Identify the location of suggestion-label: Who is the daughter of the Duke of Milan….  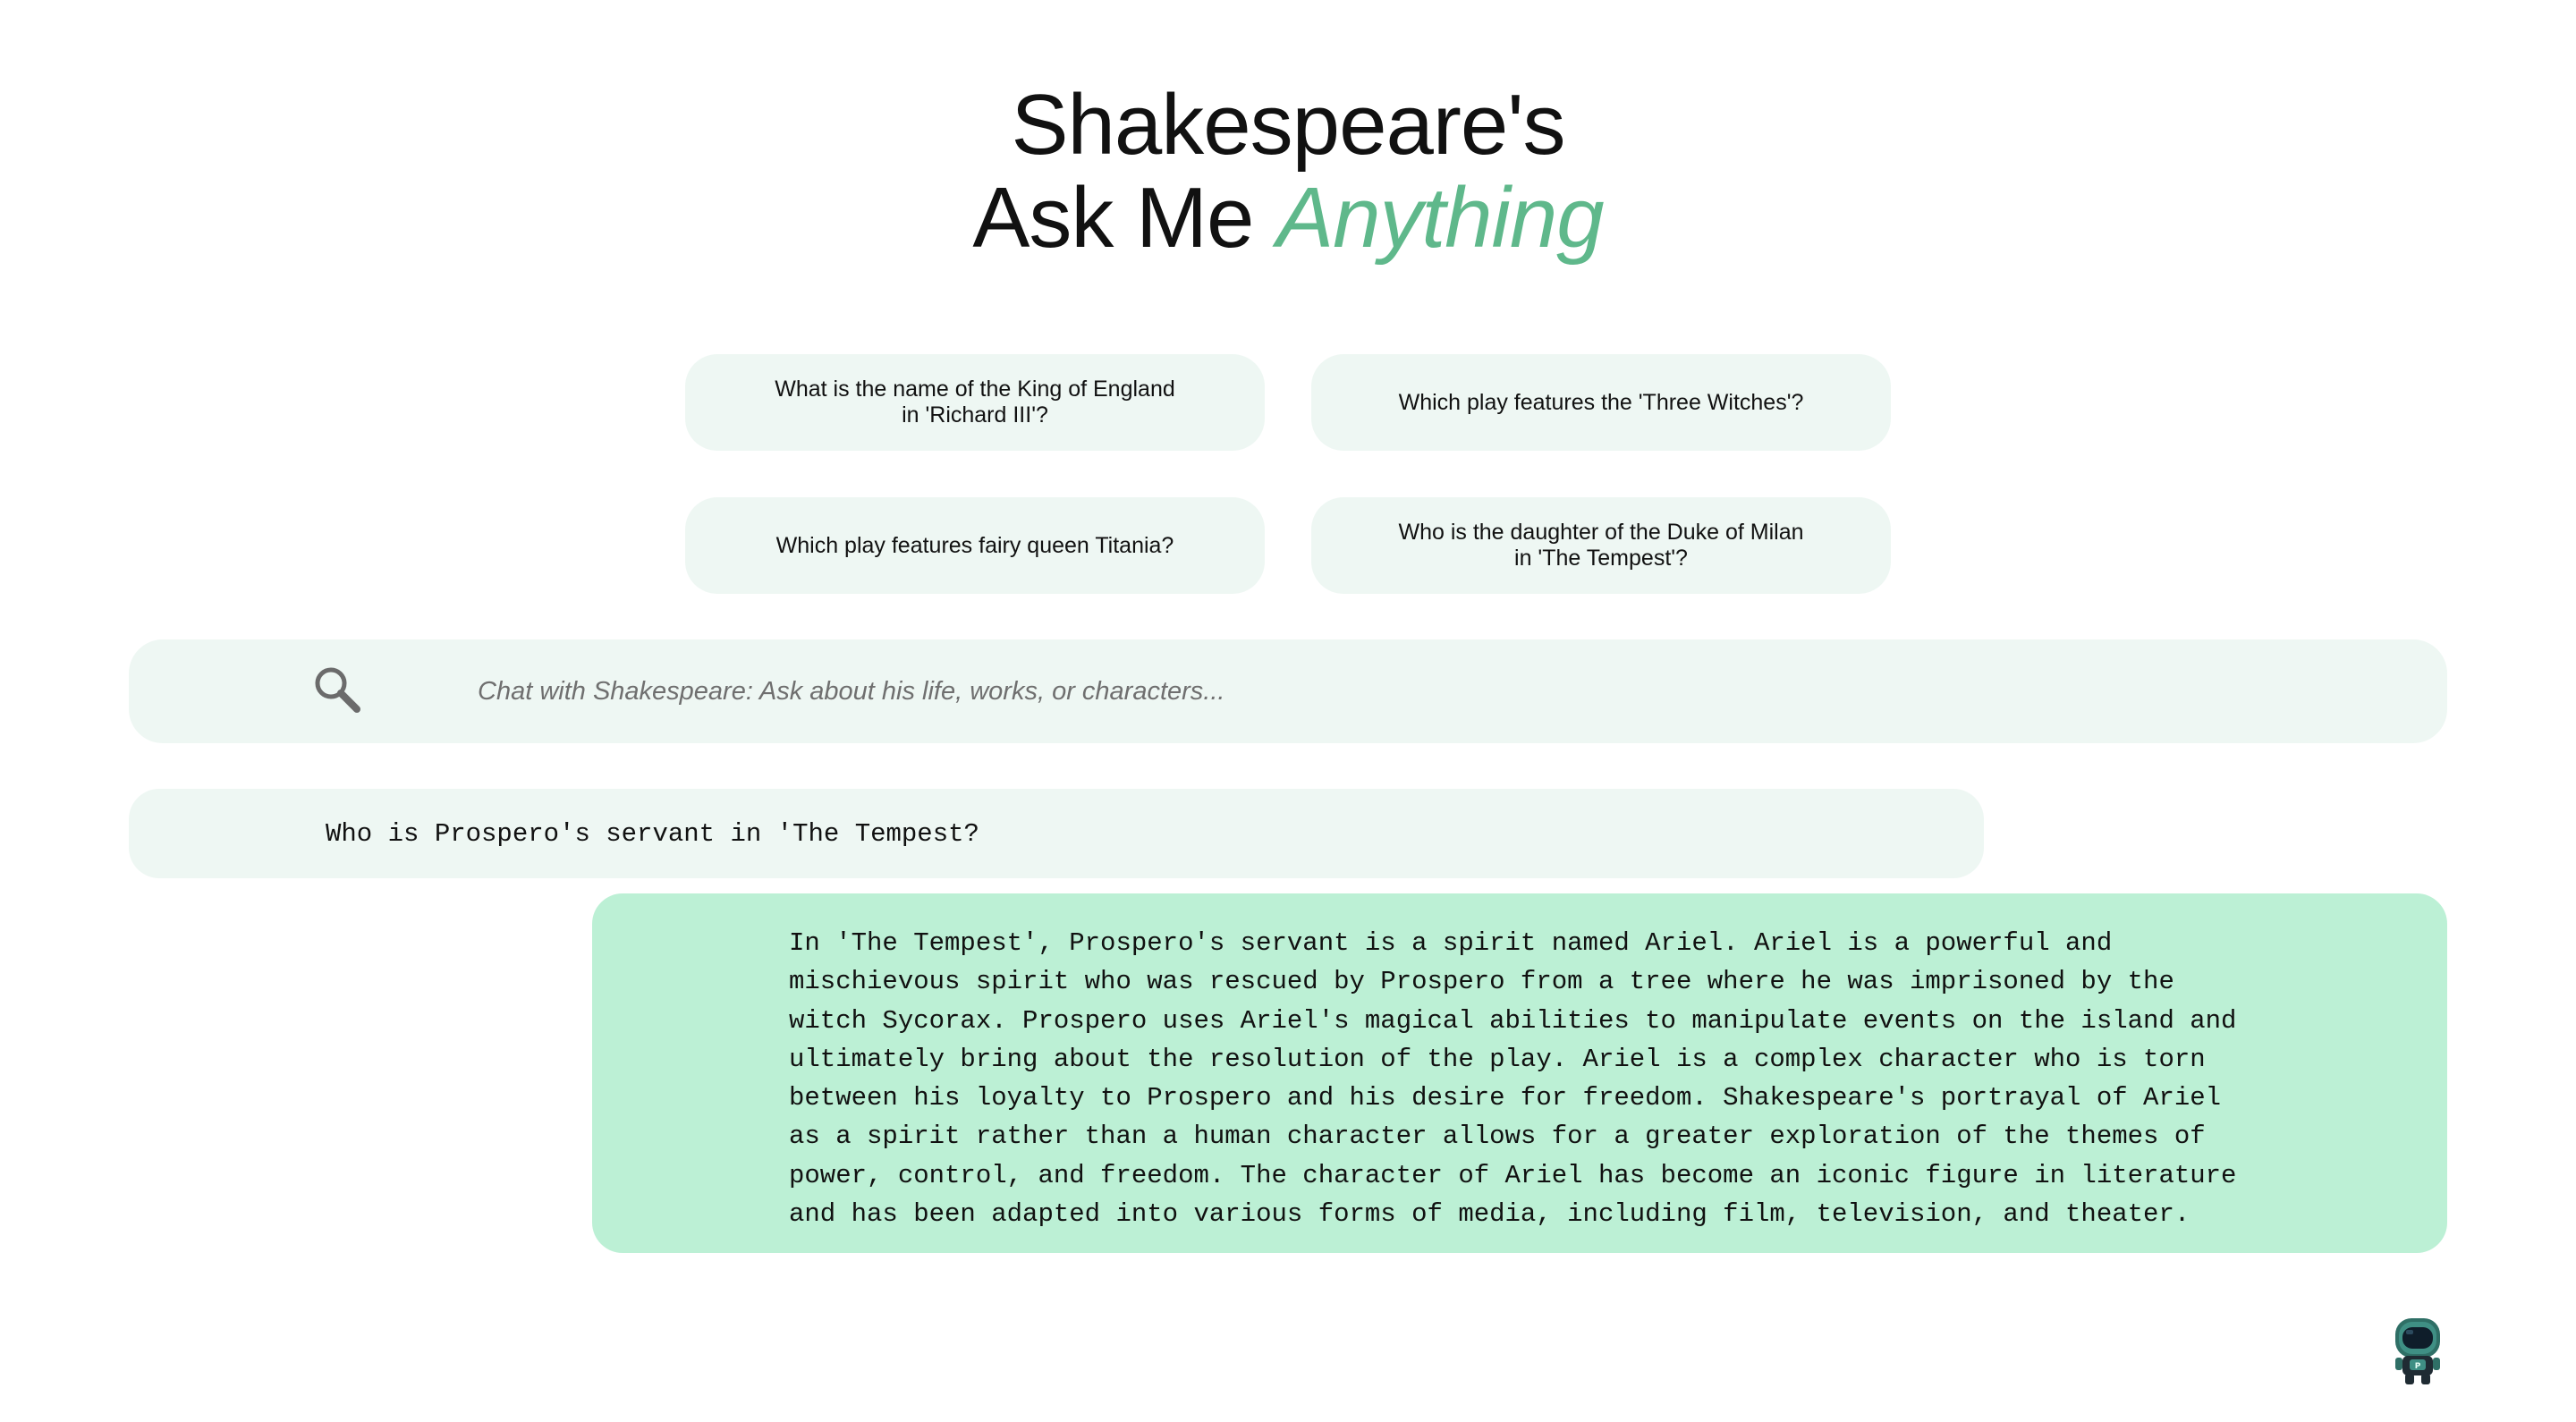
(1601, 545).